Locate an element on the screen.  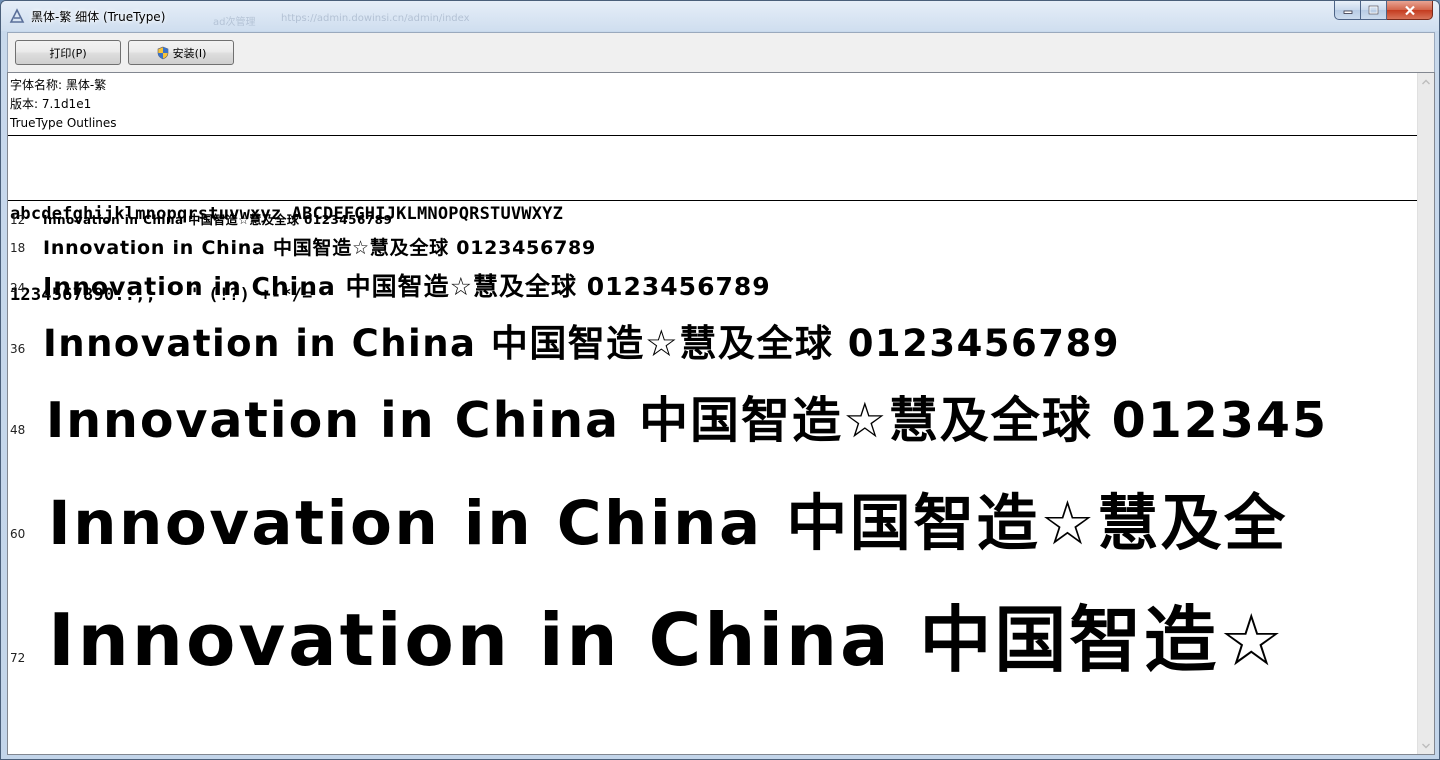
size-label: 72 is located at coordinates (18, 658).